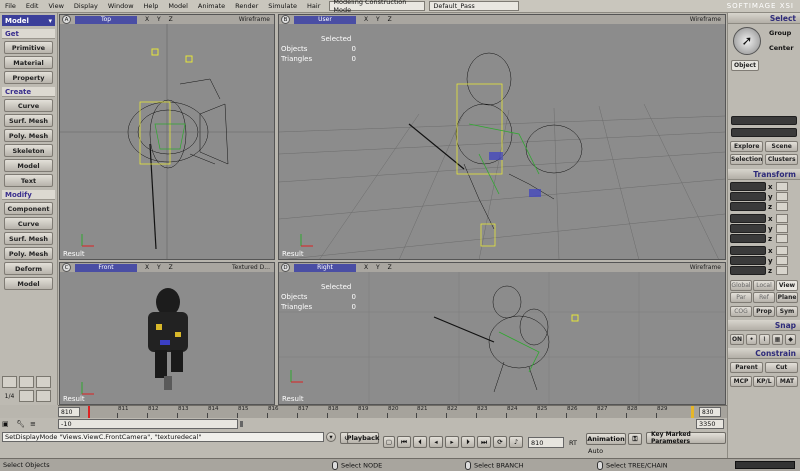  What do you see at coordinates (167, 137) in the screenshot?
I see `viewport-a: A Top X Y Z Wireframe Result` at bounding box center [167, 137].